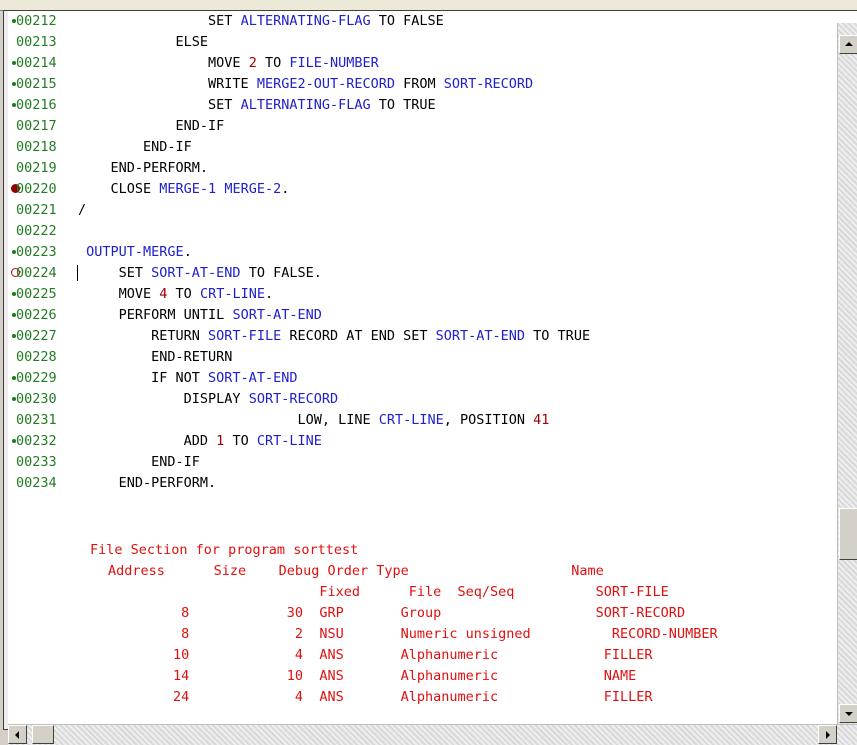  What do you see at coordinates (36, 483) in the screenshot?
I see `line-number: 00234` at bounding box center [36, 483].